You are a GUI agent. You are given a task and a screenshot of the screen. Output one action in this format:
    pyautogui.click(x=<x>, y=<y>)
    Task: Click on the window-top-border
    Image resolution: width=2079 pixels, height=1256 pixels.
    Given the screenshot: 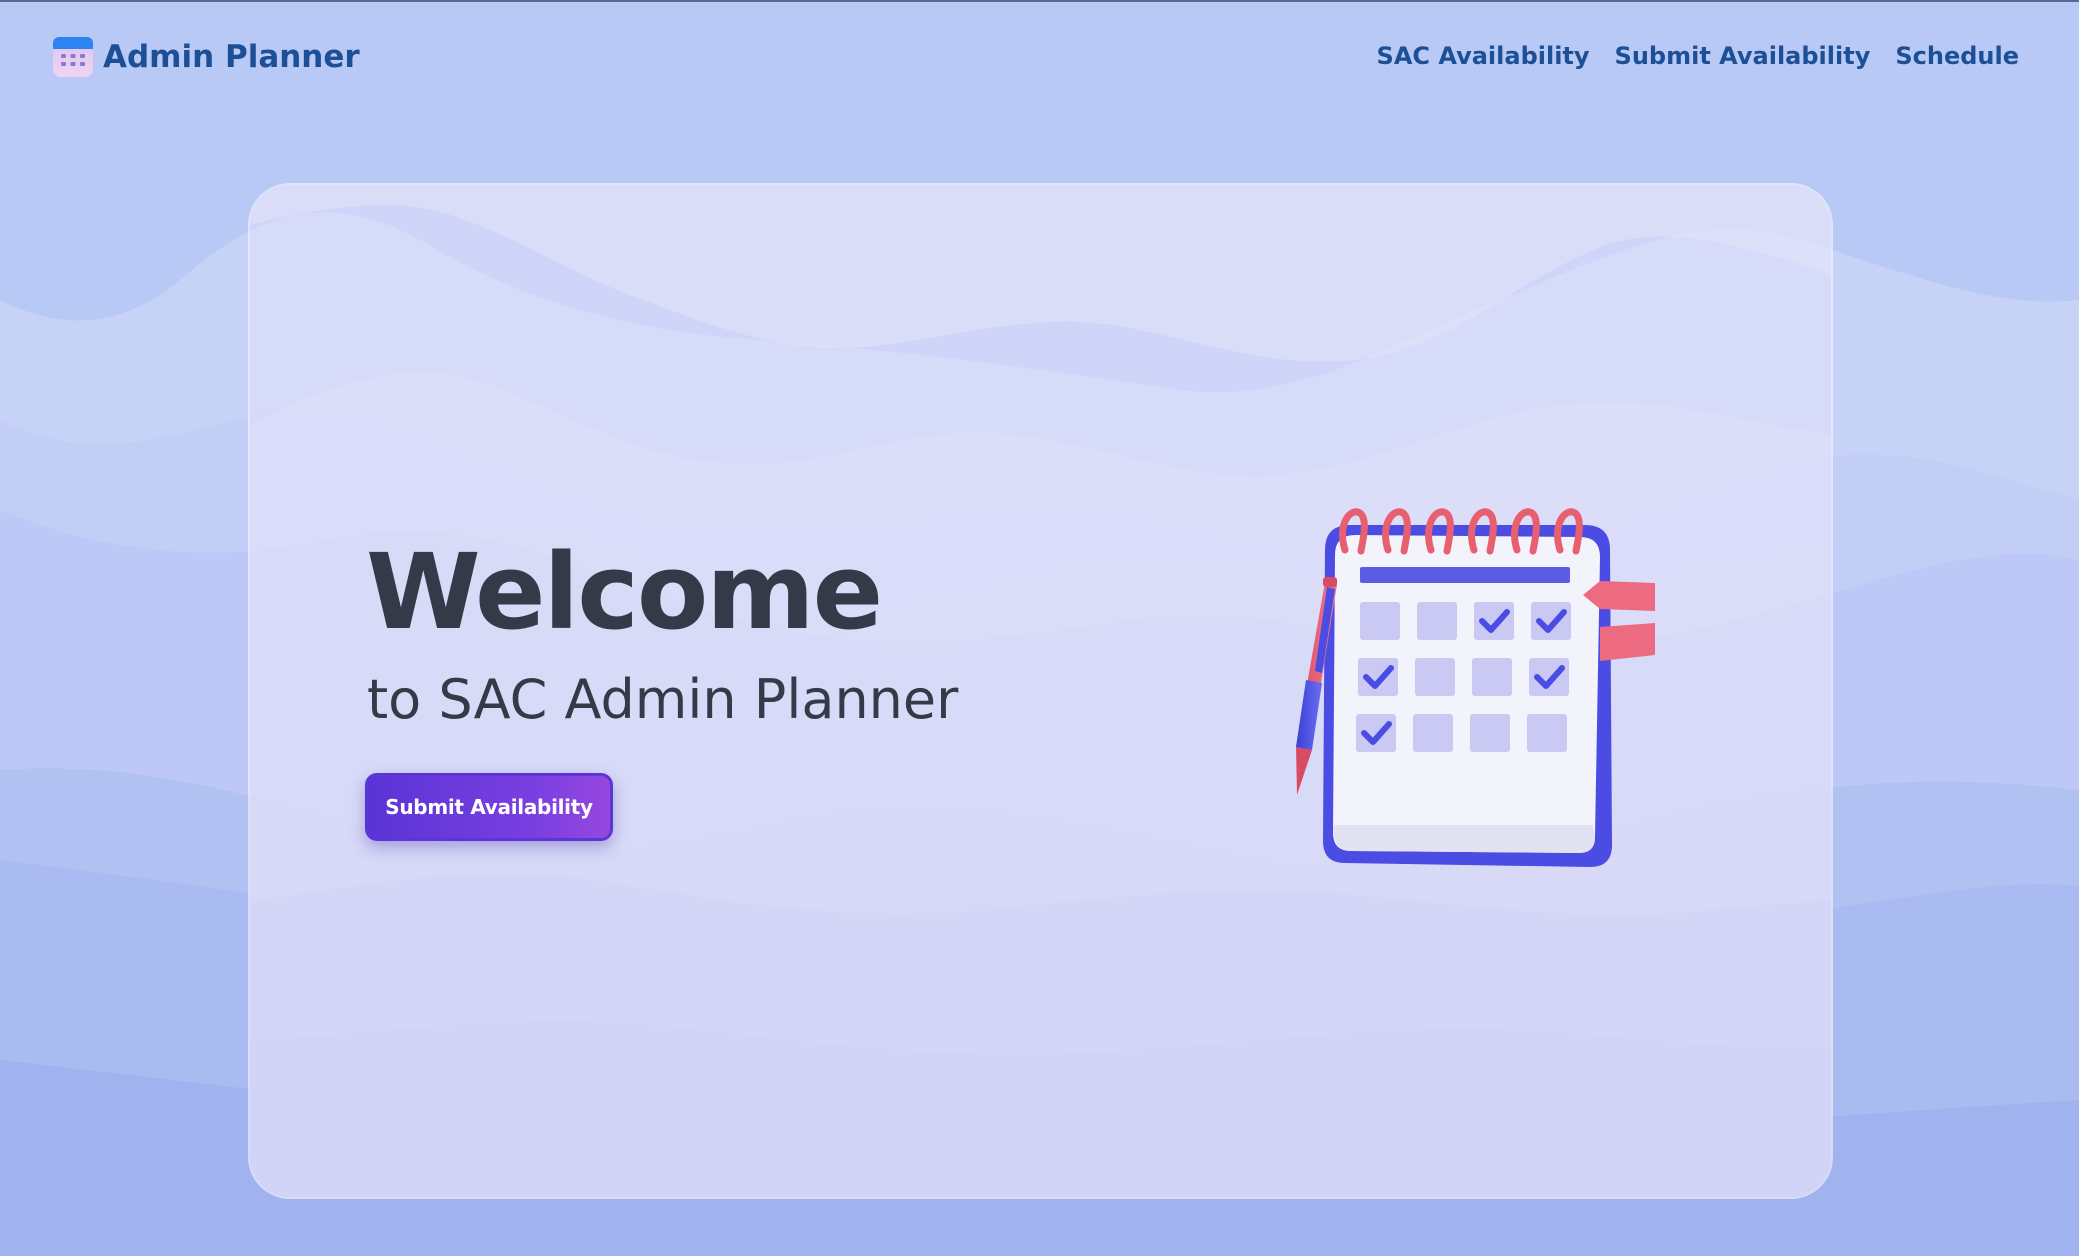 What is the action you would take?
    pyautogui.click(x=1039, y=1)
    